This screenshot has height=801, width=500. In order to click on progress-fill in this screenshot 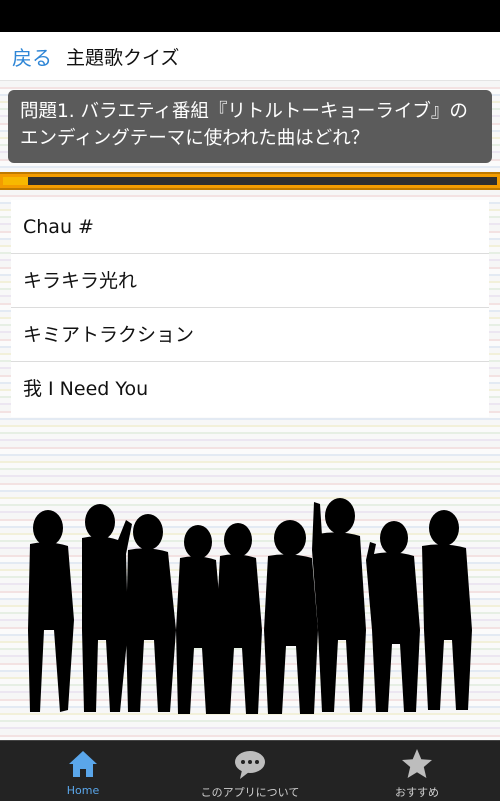, I will do `click(15, 181)`.